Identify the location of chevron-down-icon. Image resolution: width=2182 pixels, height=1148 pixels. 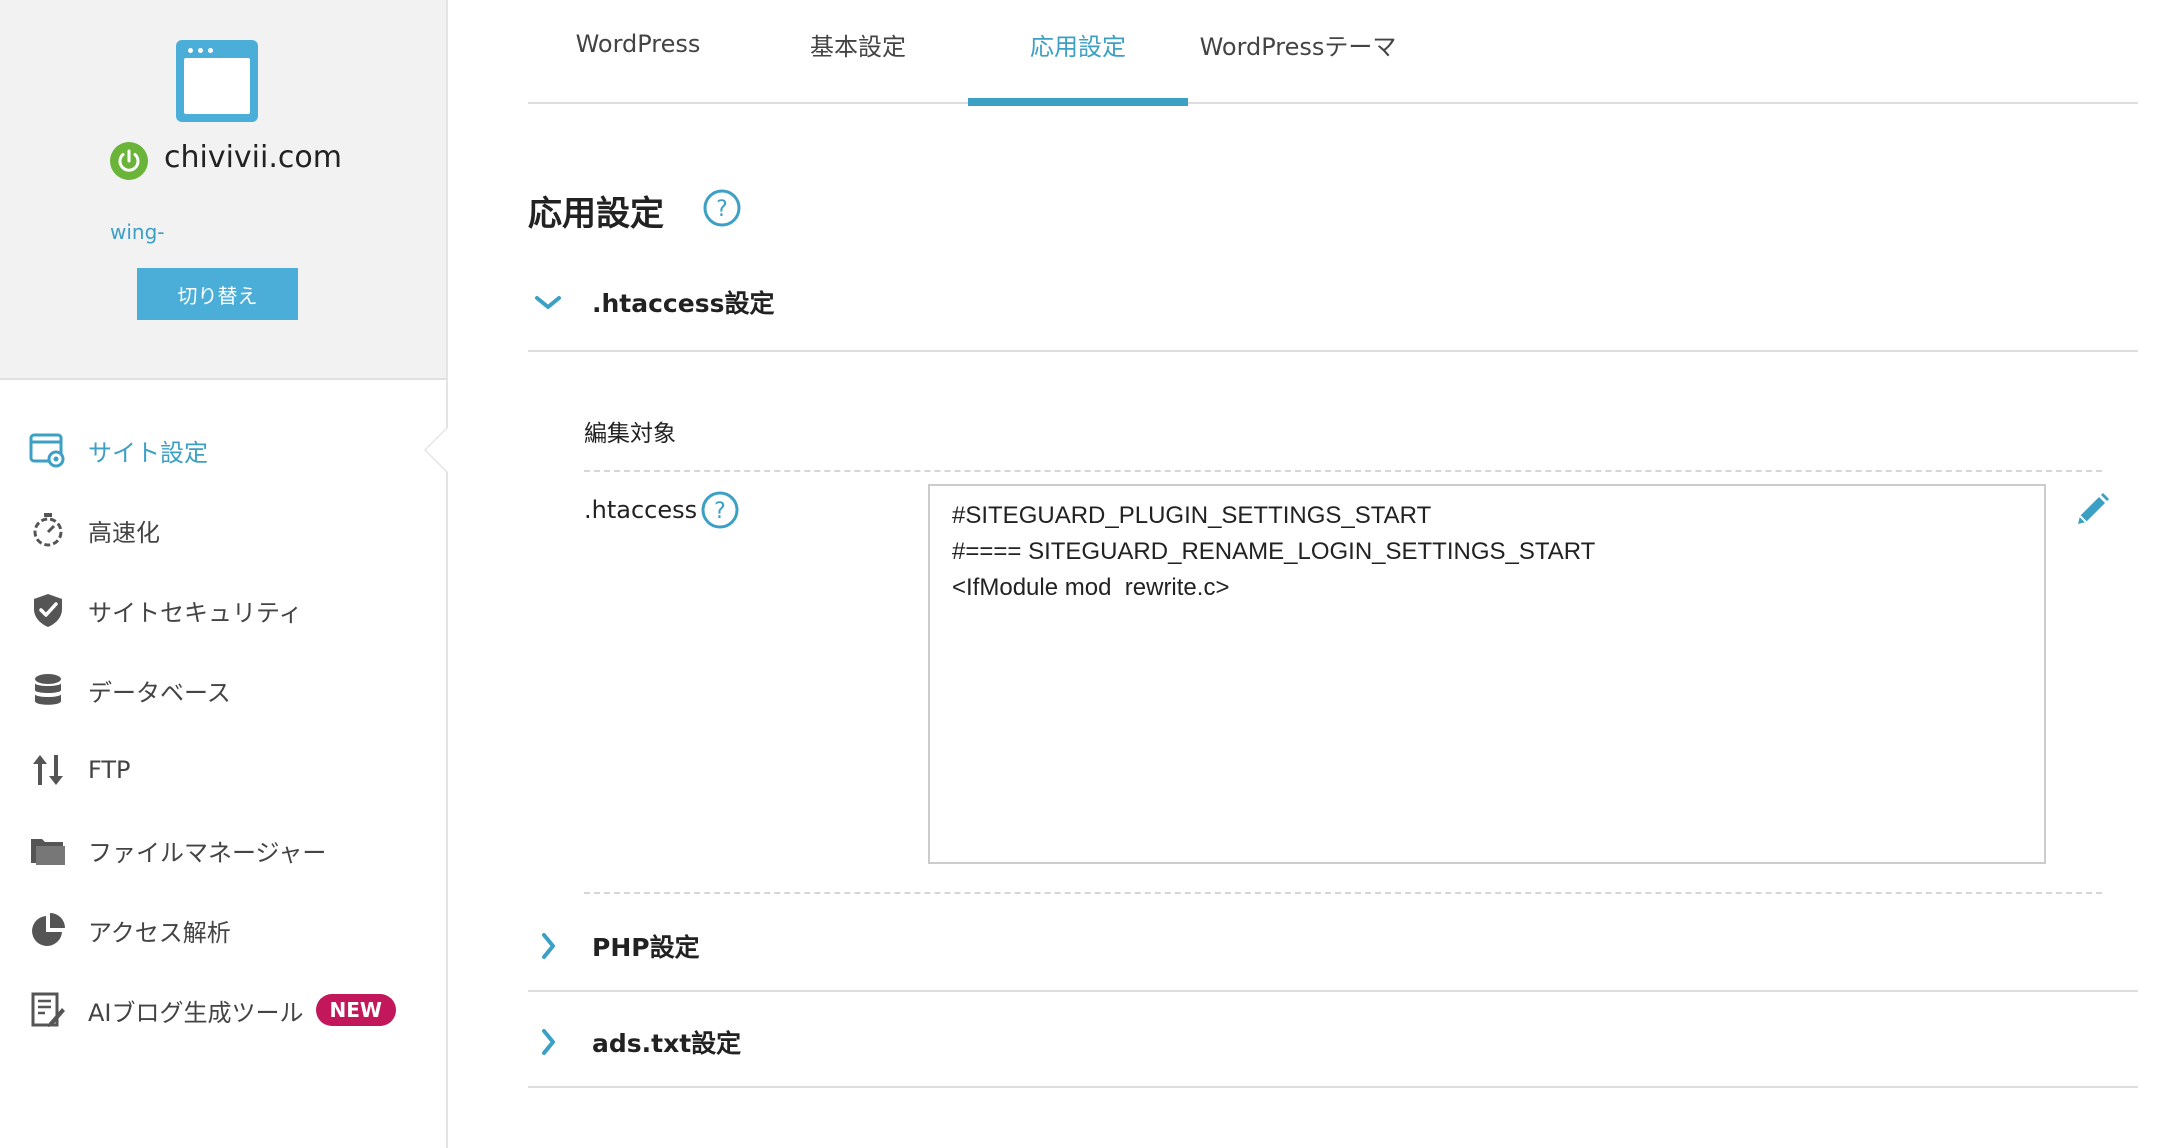
(548, 302).